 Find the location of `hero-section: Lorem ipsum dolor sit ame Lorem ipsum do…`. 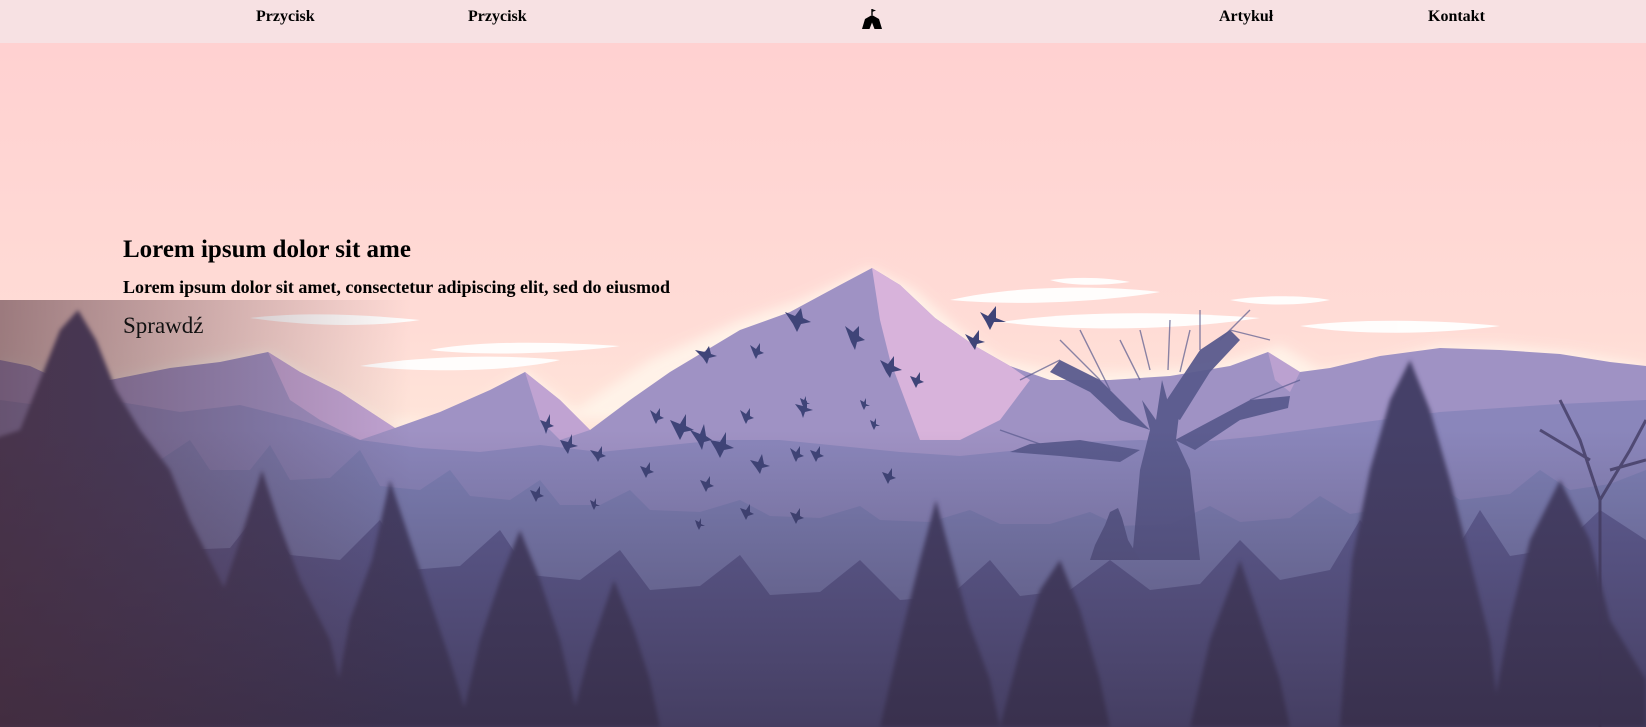

hero-section: Lorem ipsum dolor sit ame Lorem ipsum do… is located at coordinates (396, 287).